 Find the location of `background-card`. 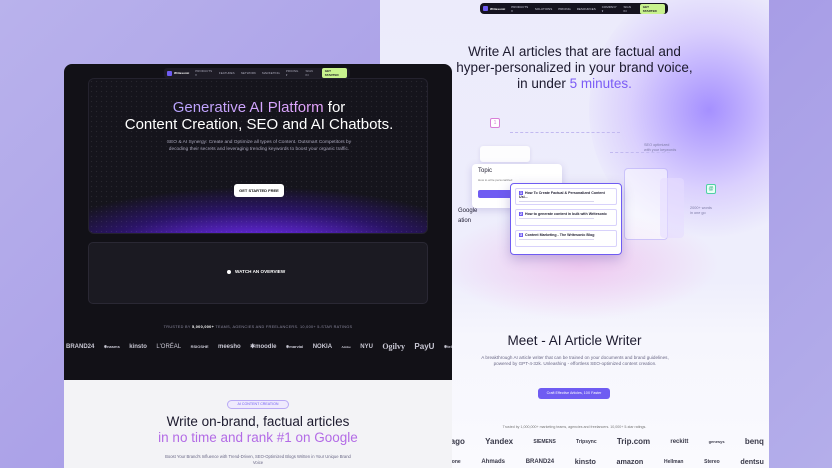

background-card is located at coordinates (505, 154).